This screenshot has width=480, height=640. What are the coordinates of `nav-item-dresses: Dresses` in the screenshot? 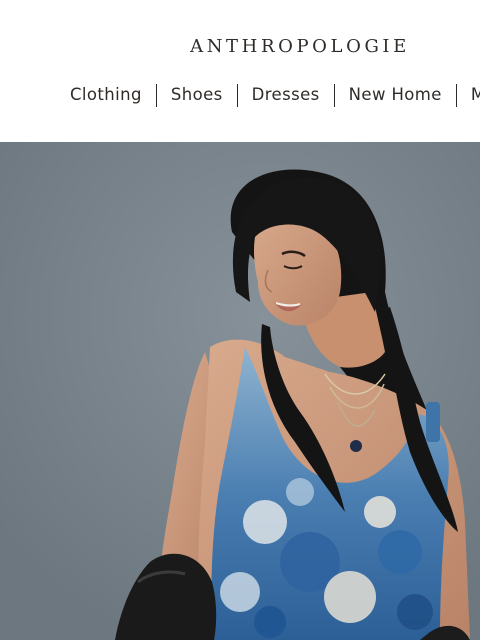 It's located at (286, 95).